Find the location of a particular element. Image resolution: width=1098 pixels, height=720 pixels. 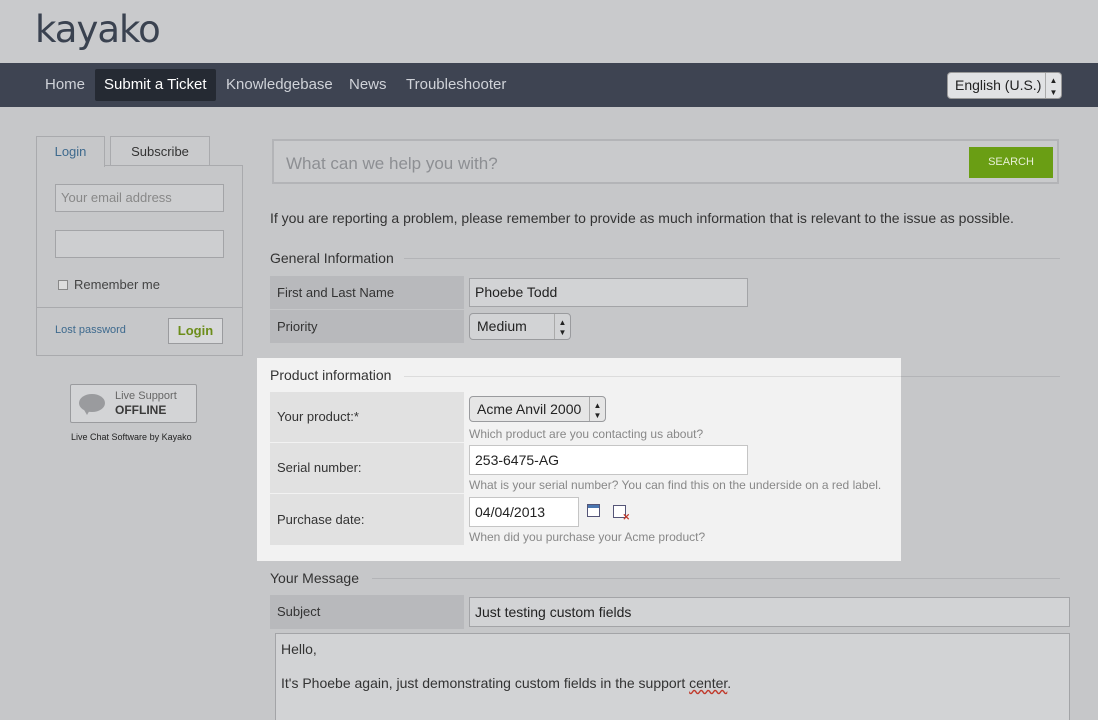

nav-submit-ticket: Submit a Ticket is located at coordinates (155, 85).